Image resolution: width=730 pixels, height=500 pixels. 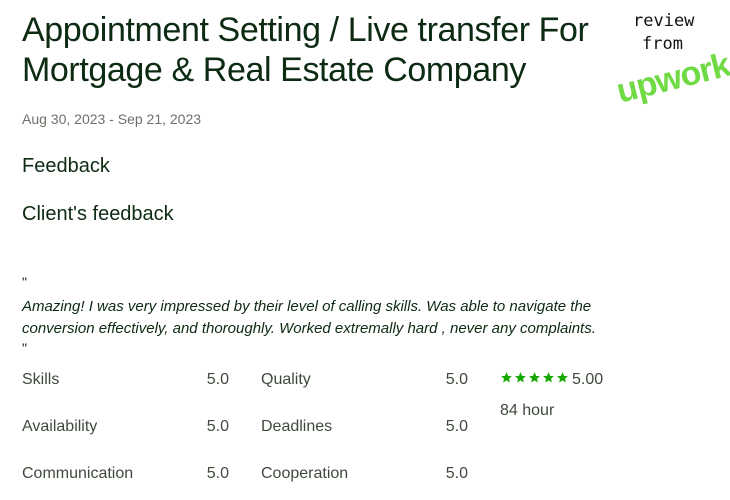 I want to click on feedback-heading: Feedback, so click(x=66, y=166).